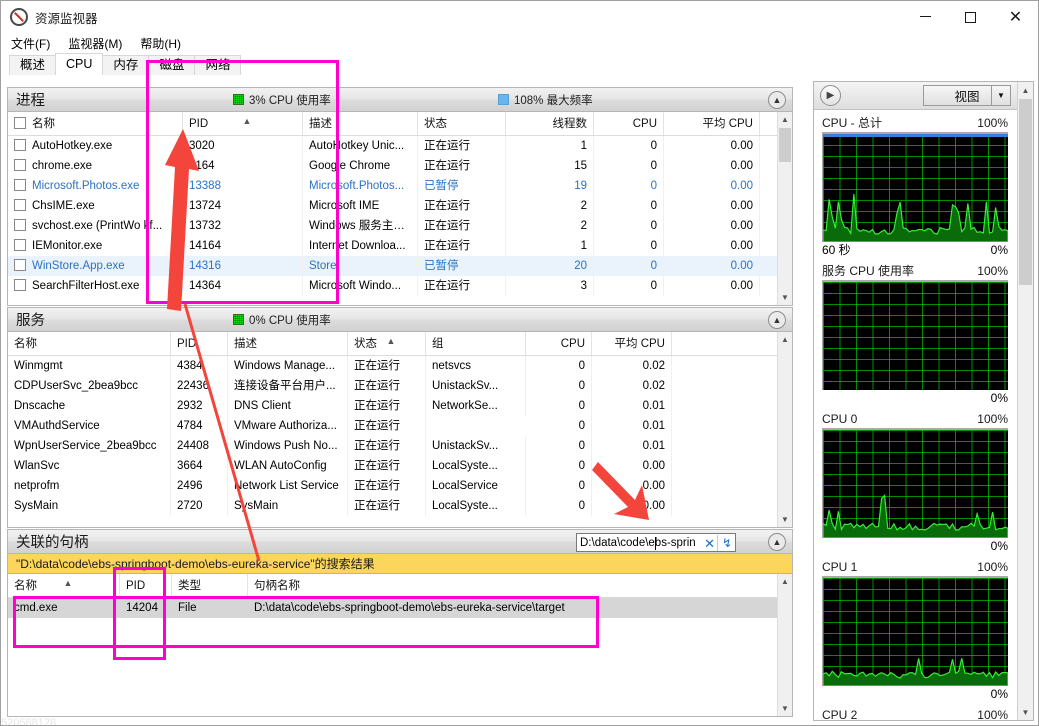 Image resolution: width=1039 pixels, height=726 pixels. I want to click on h-col-header-name: ▲ 名称, so click(64, 585).